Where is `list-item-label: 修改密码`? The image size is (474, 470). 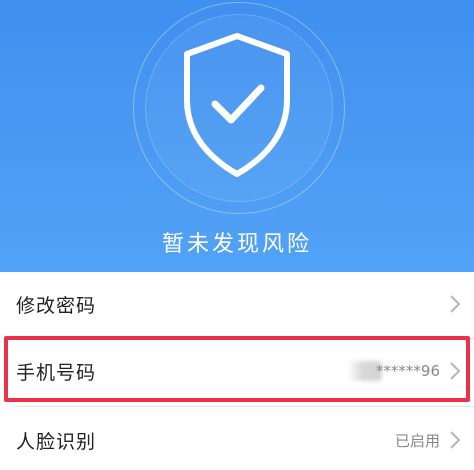 list-item-label: 修改密码 is located at coordinates (56, 305).